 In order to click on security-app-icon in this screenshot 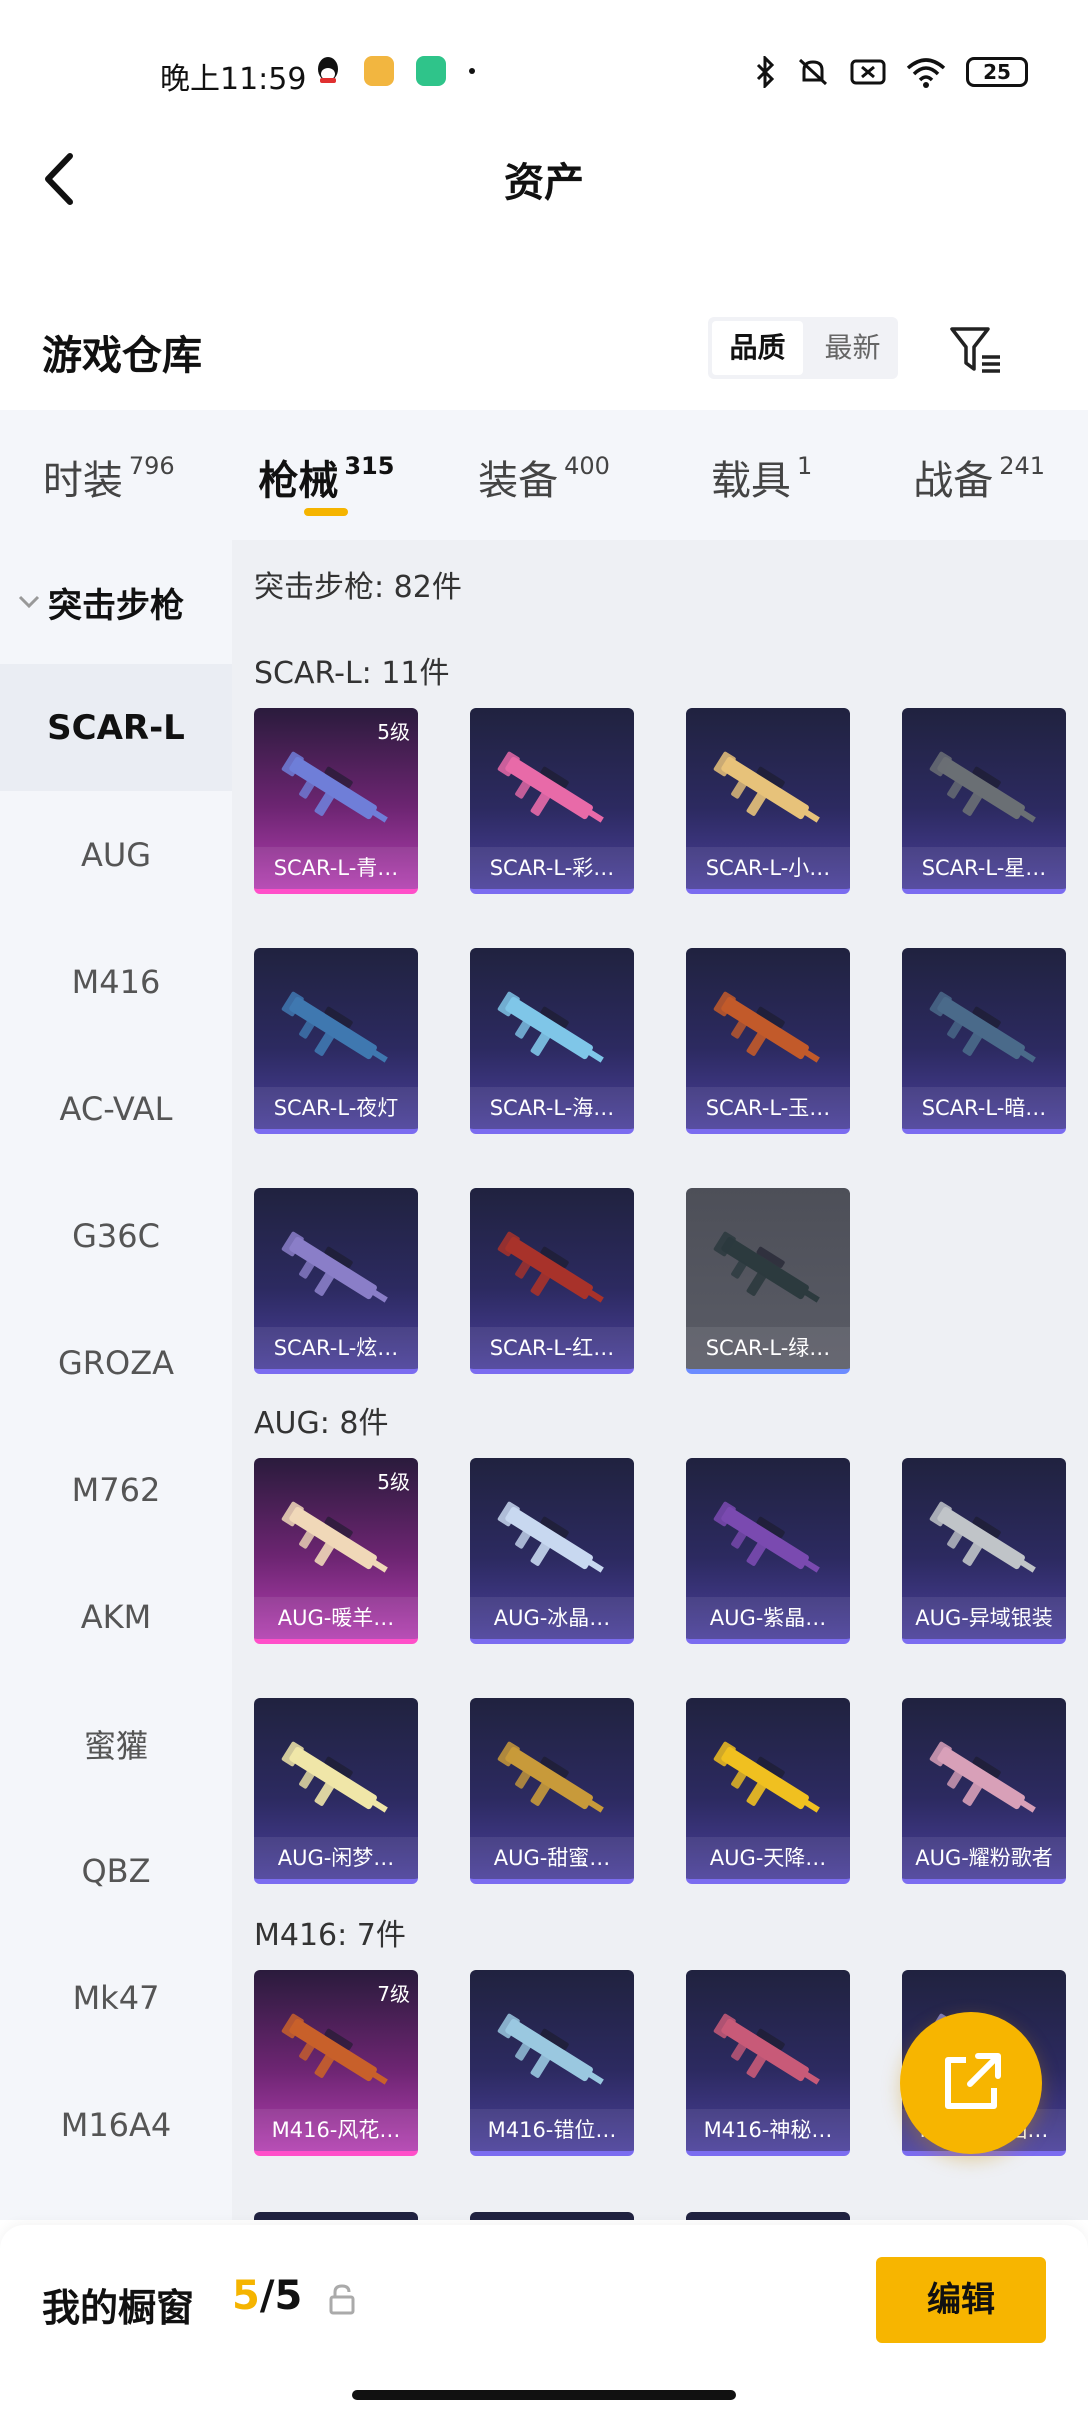, I will do `click(431, 71)`.